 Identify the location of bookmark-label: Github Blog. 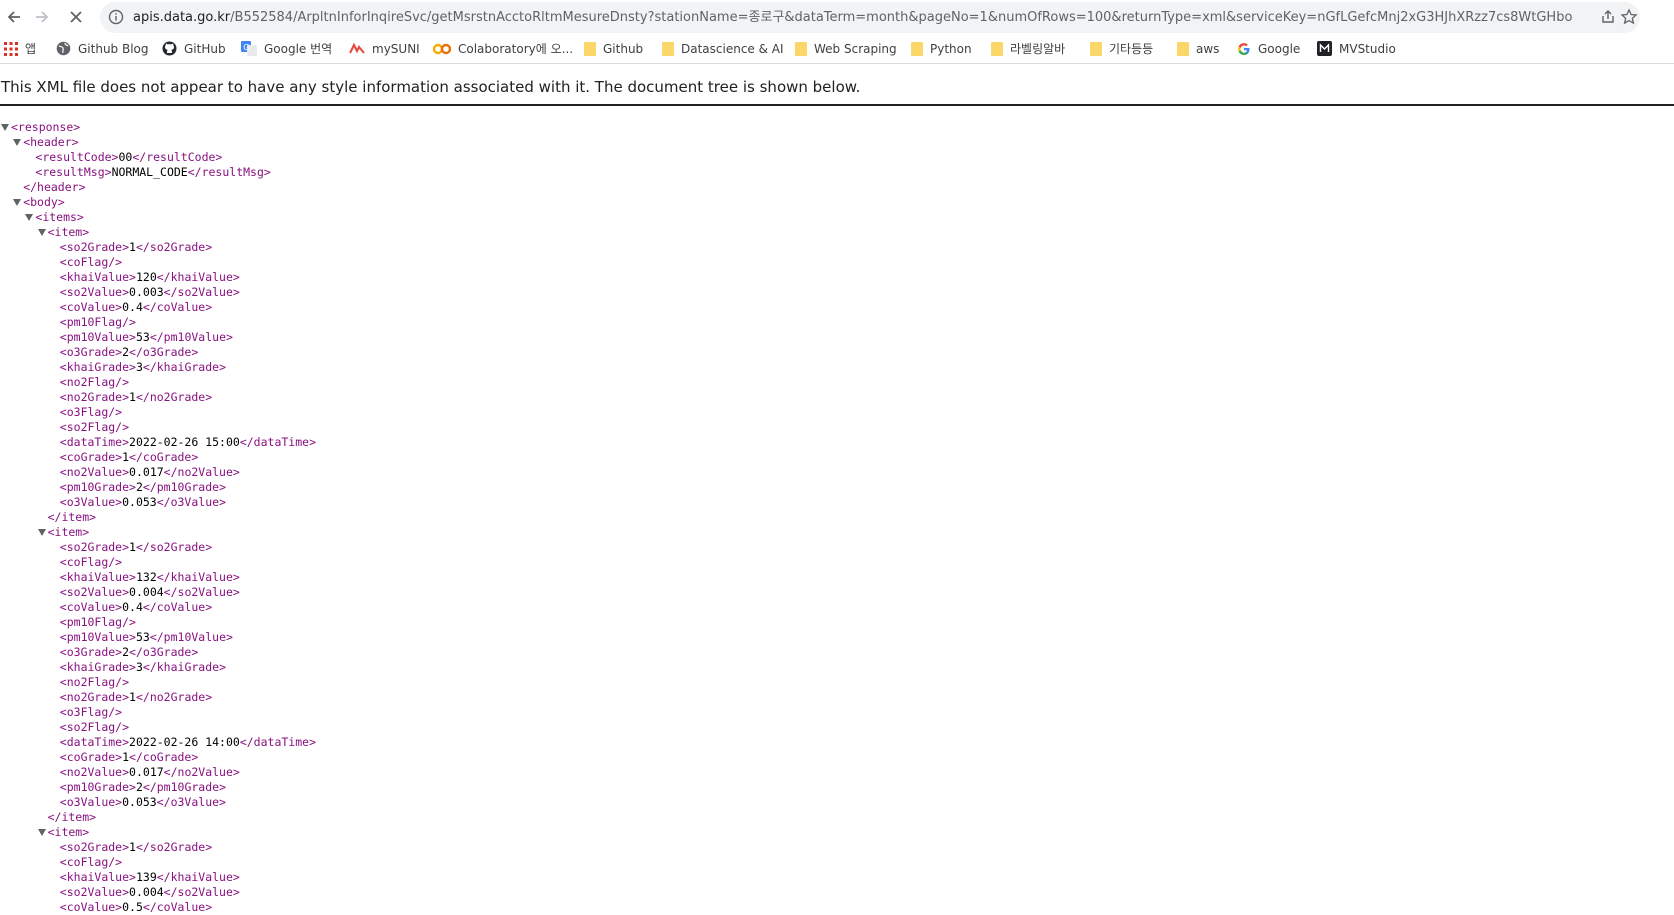
(113, 48).